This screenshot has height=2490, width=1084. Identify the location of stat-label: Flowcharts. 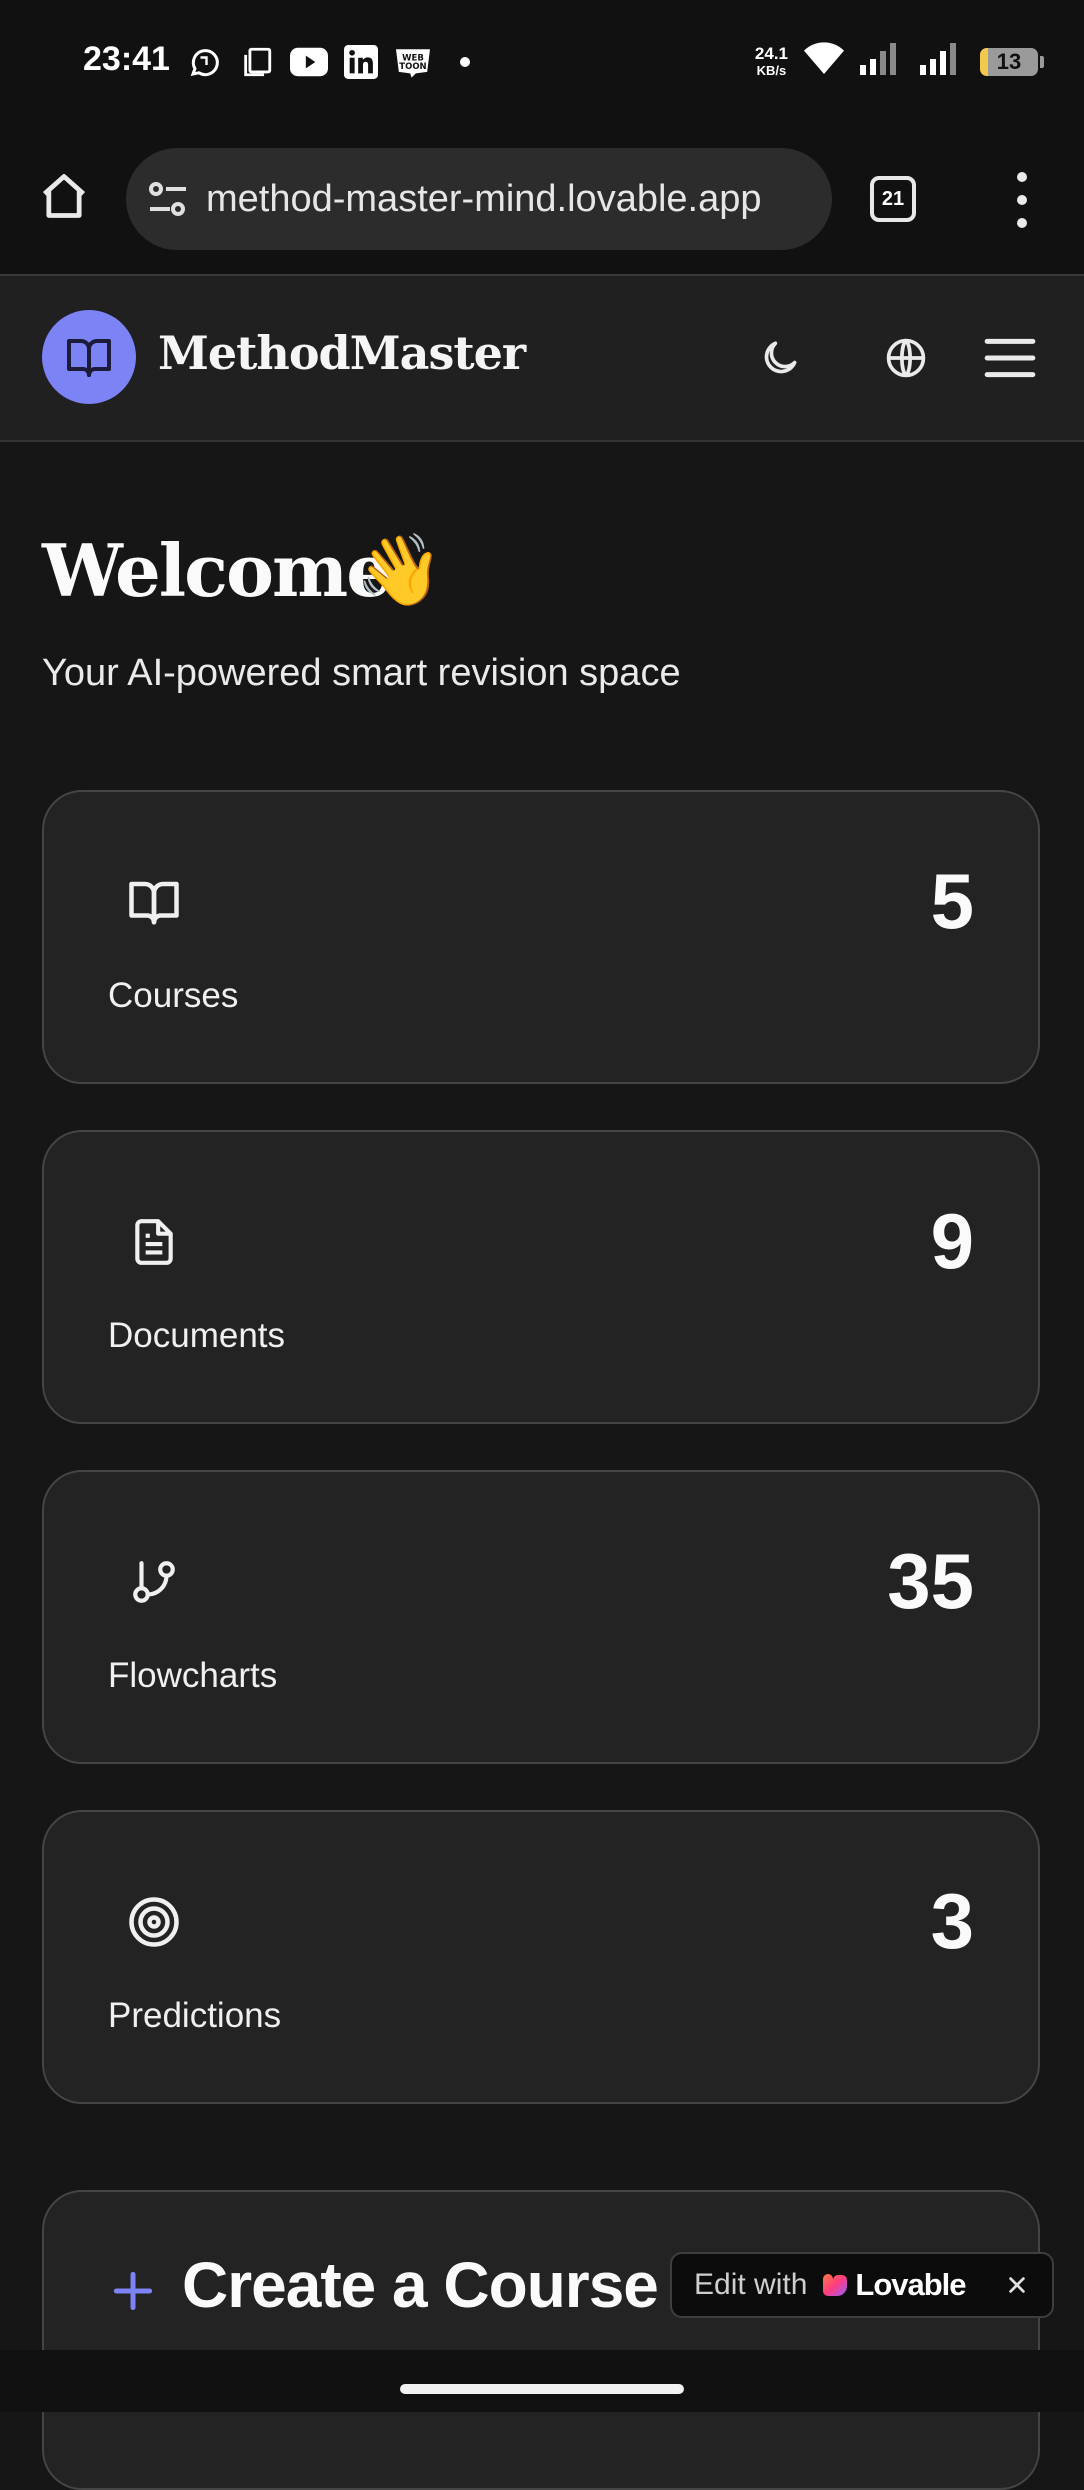
(193, 1675).